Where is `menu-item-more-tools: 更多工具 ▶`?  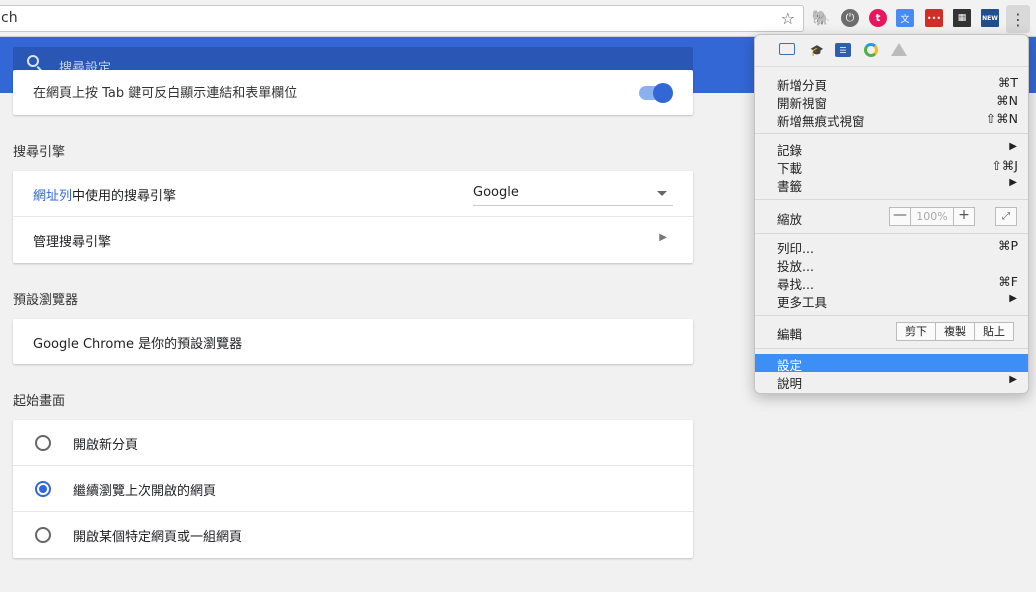
menu-item-more-tools: 更多工具 ▶ is located at coordinates (891, 300).